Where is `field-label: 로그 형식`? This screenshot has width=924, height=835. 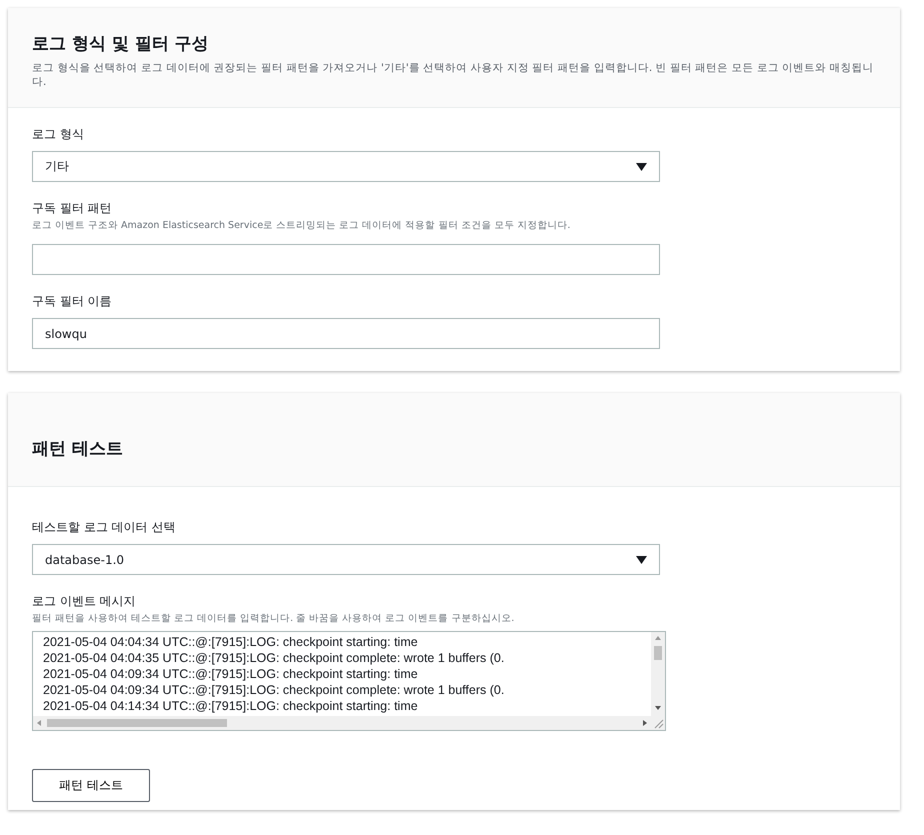 field-label: 로그 형식 is located at coordinates (58, 135).